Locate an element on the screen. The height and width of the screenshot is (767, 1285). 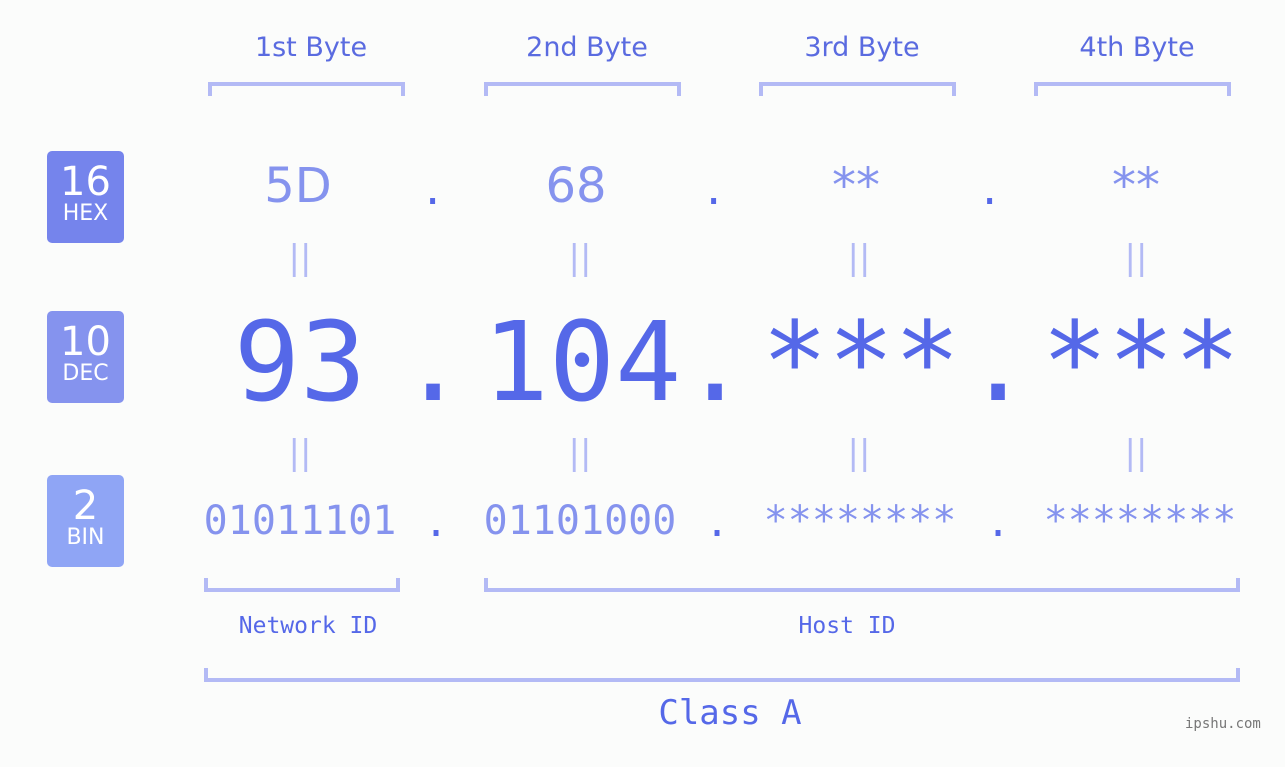
dec-base-unit: DEC is located at coordinates (85, 373).